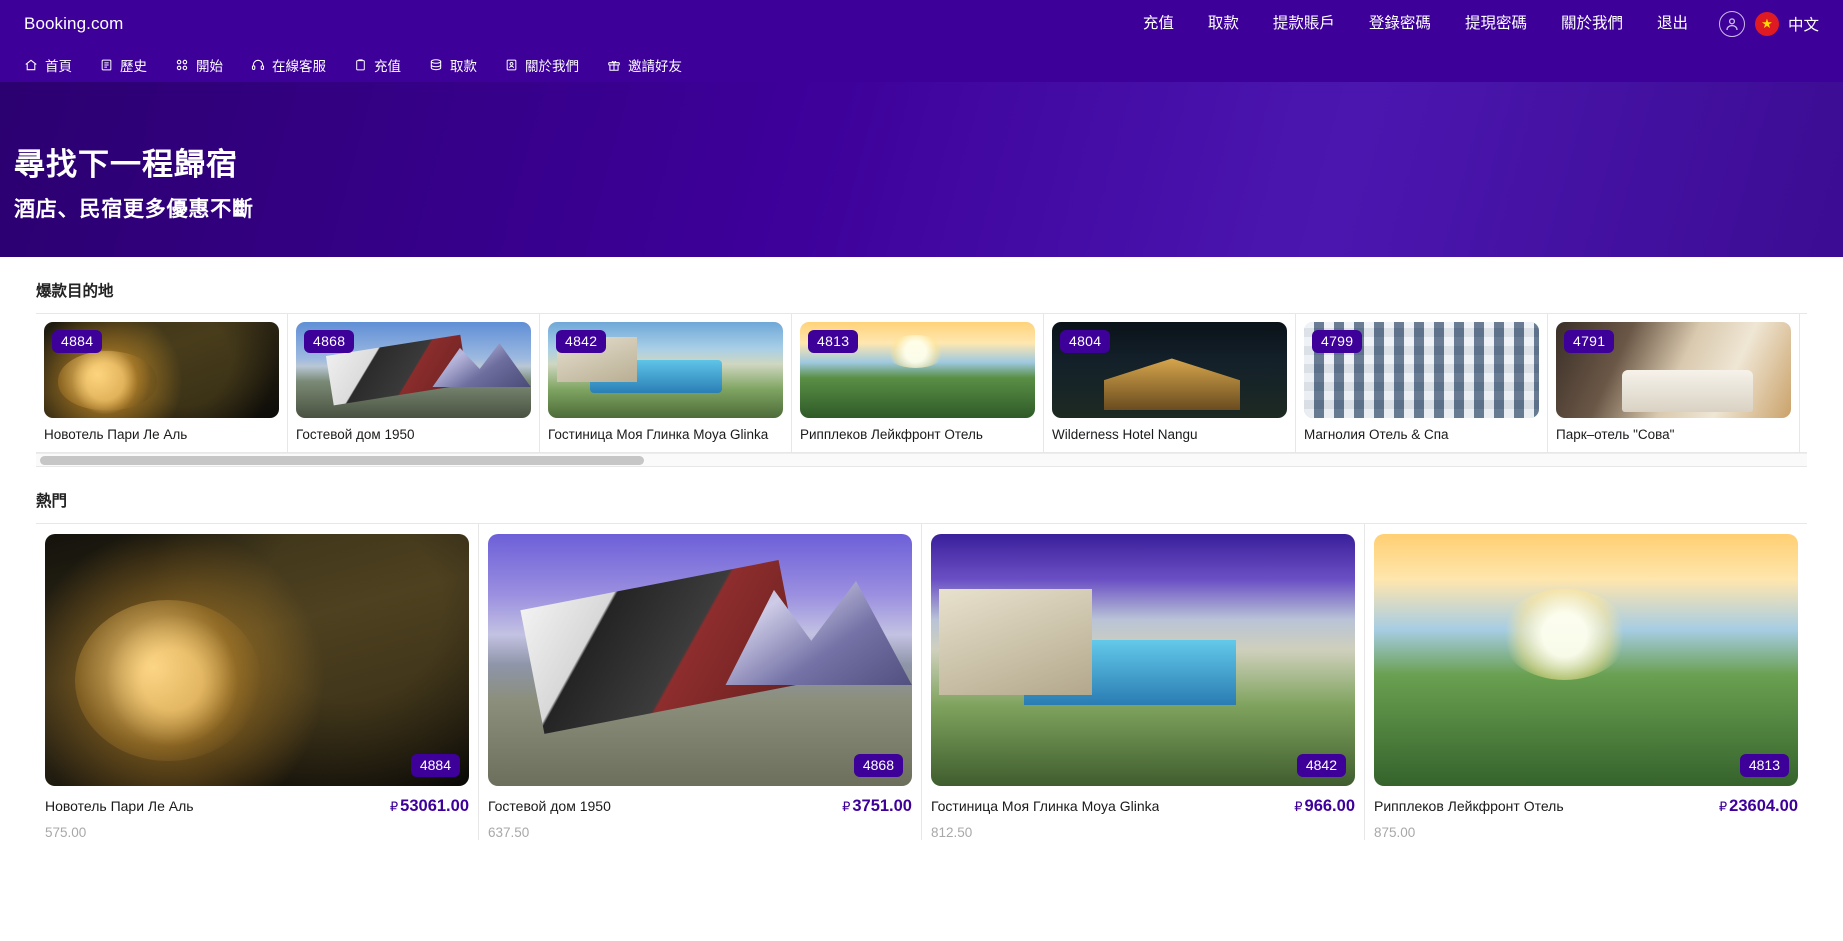  I want to click on hot-listing-price: ₽53061.00, so click(429, 806).